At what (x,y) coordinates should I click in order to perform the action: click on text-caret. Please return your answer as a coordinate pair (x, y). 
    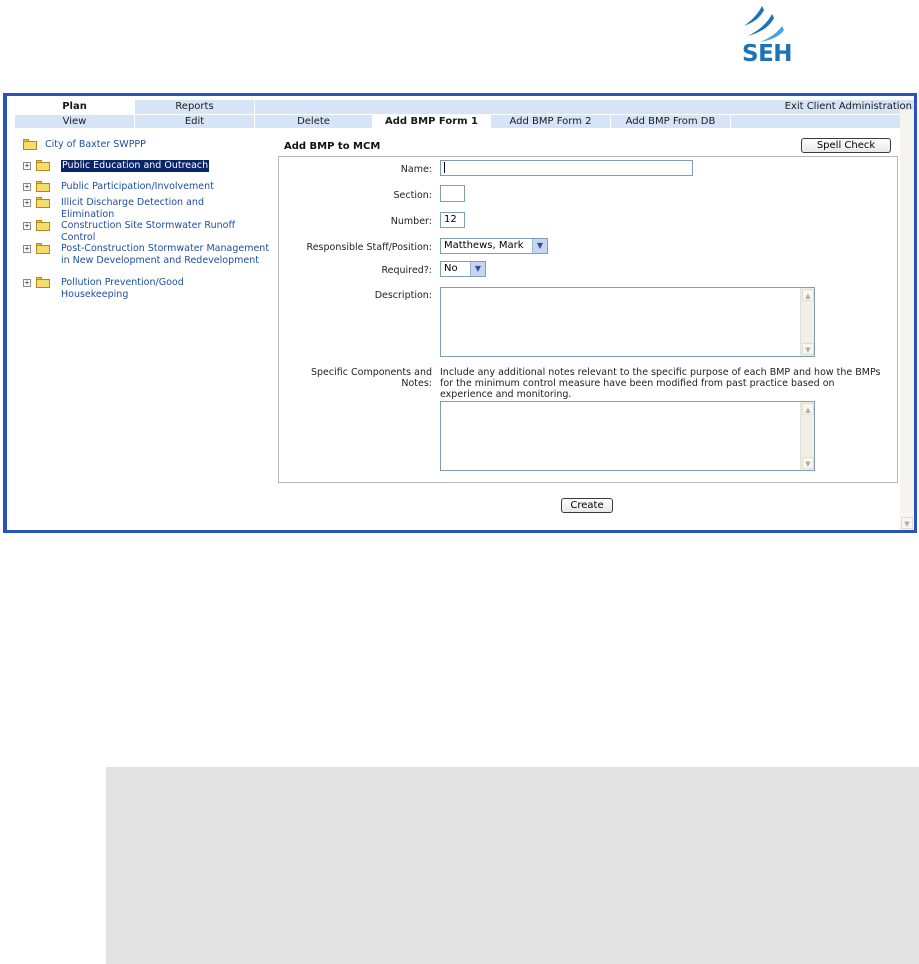
    Looking at the image, I should click on (444, 167).